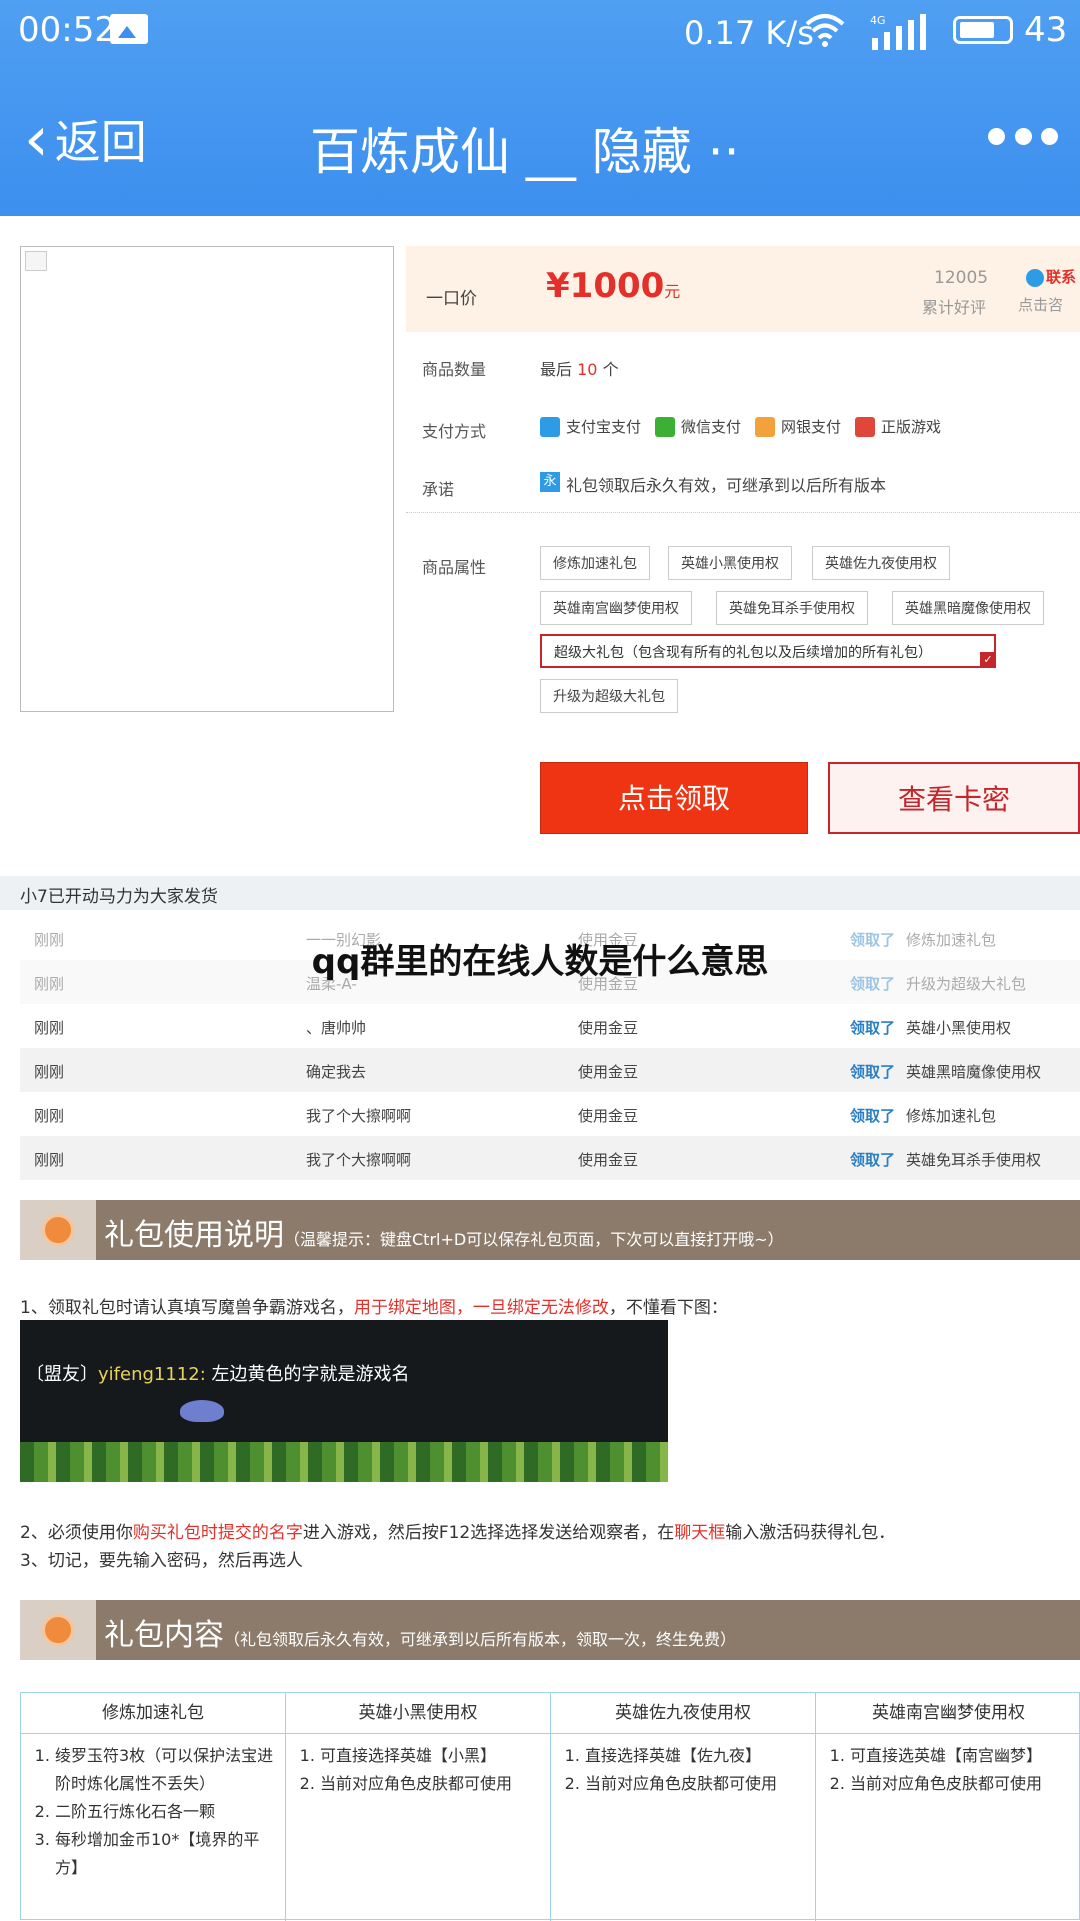  I want to click on payment-option-genuine: 正版游戏, so click(898, 426).